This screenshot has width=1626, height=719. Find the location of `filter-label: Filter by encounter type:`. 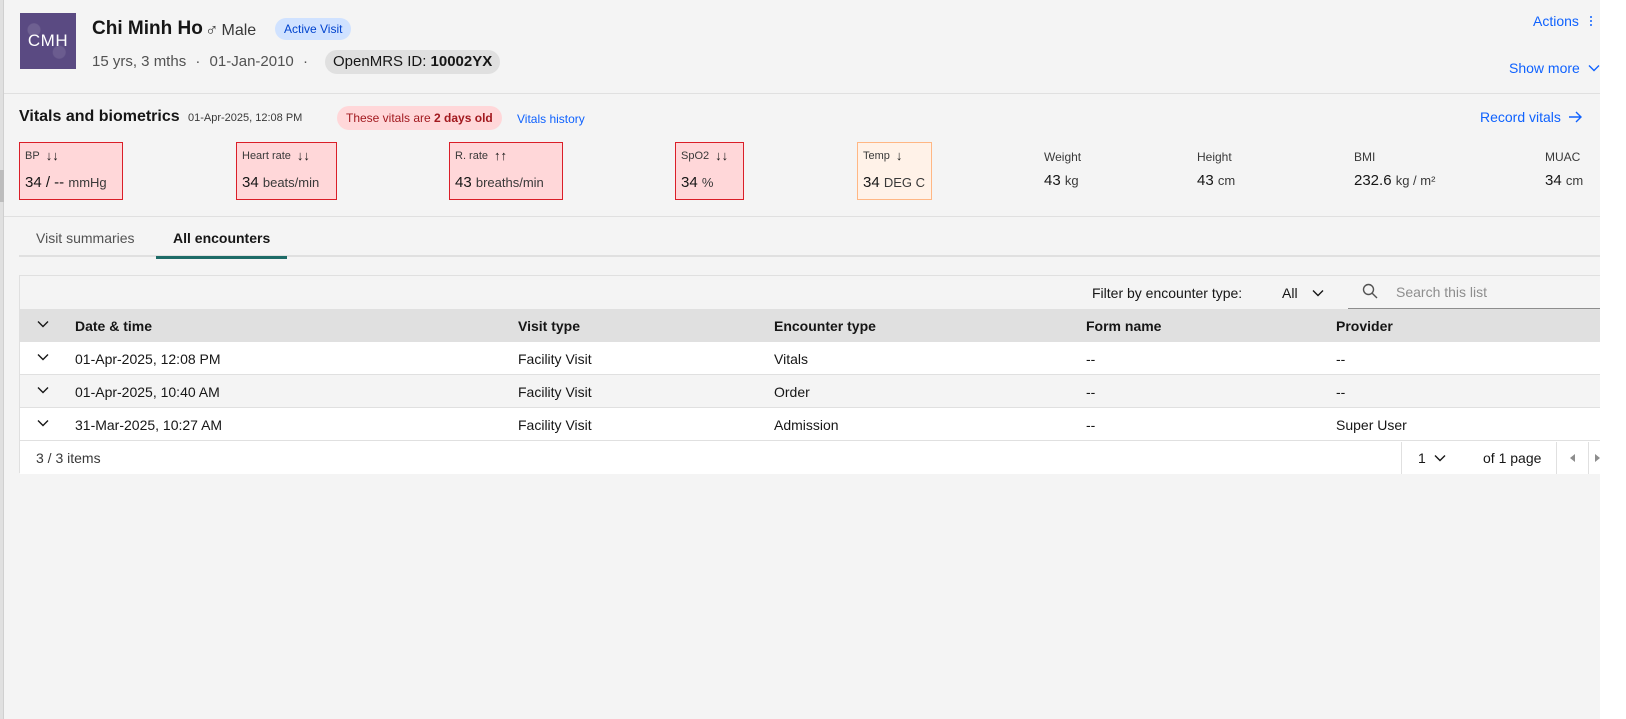

filter-label: Filter by encounter type: is located at coordinates (1167, 293).